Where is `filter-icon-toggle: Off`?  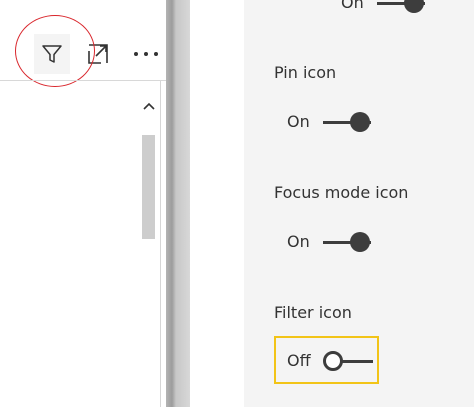 filter-icon-toggle: Off is located at coordinates (330, 361).